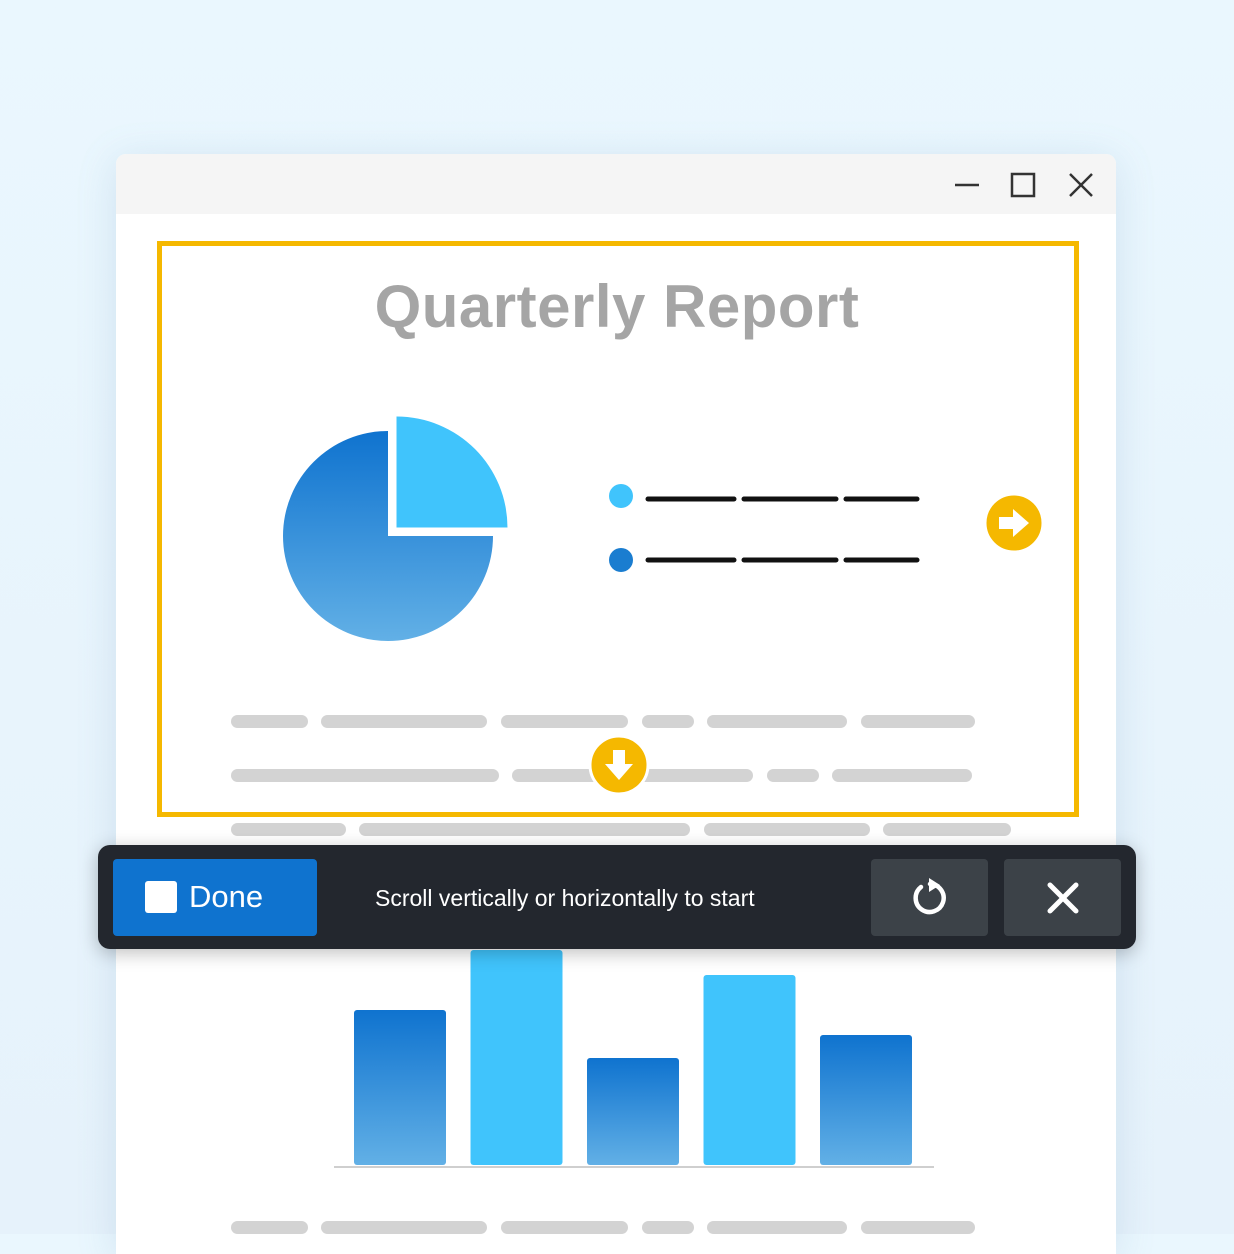 Image resolution: width=1234 pixels, height=1254 pixels. Describe the element at coordinates (1014, 523) in the screenshot. I see `arrow-right-icon` at that location.